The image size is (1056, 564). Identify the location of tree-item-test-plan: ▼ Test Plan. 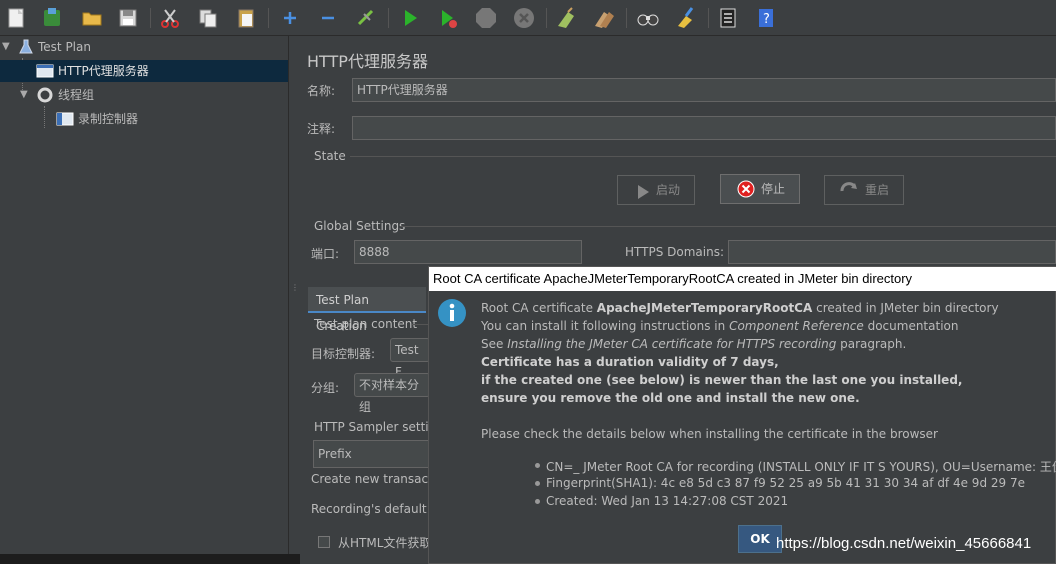
(144, 47).